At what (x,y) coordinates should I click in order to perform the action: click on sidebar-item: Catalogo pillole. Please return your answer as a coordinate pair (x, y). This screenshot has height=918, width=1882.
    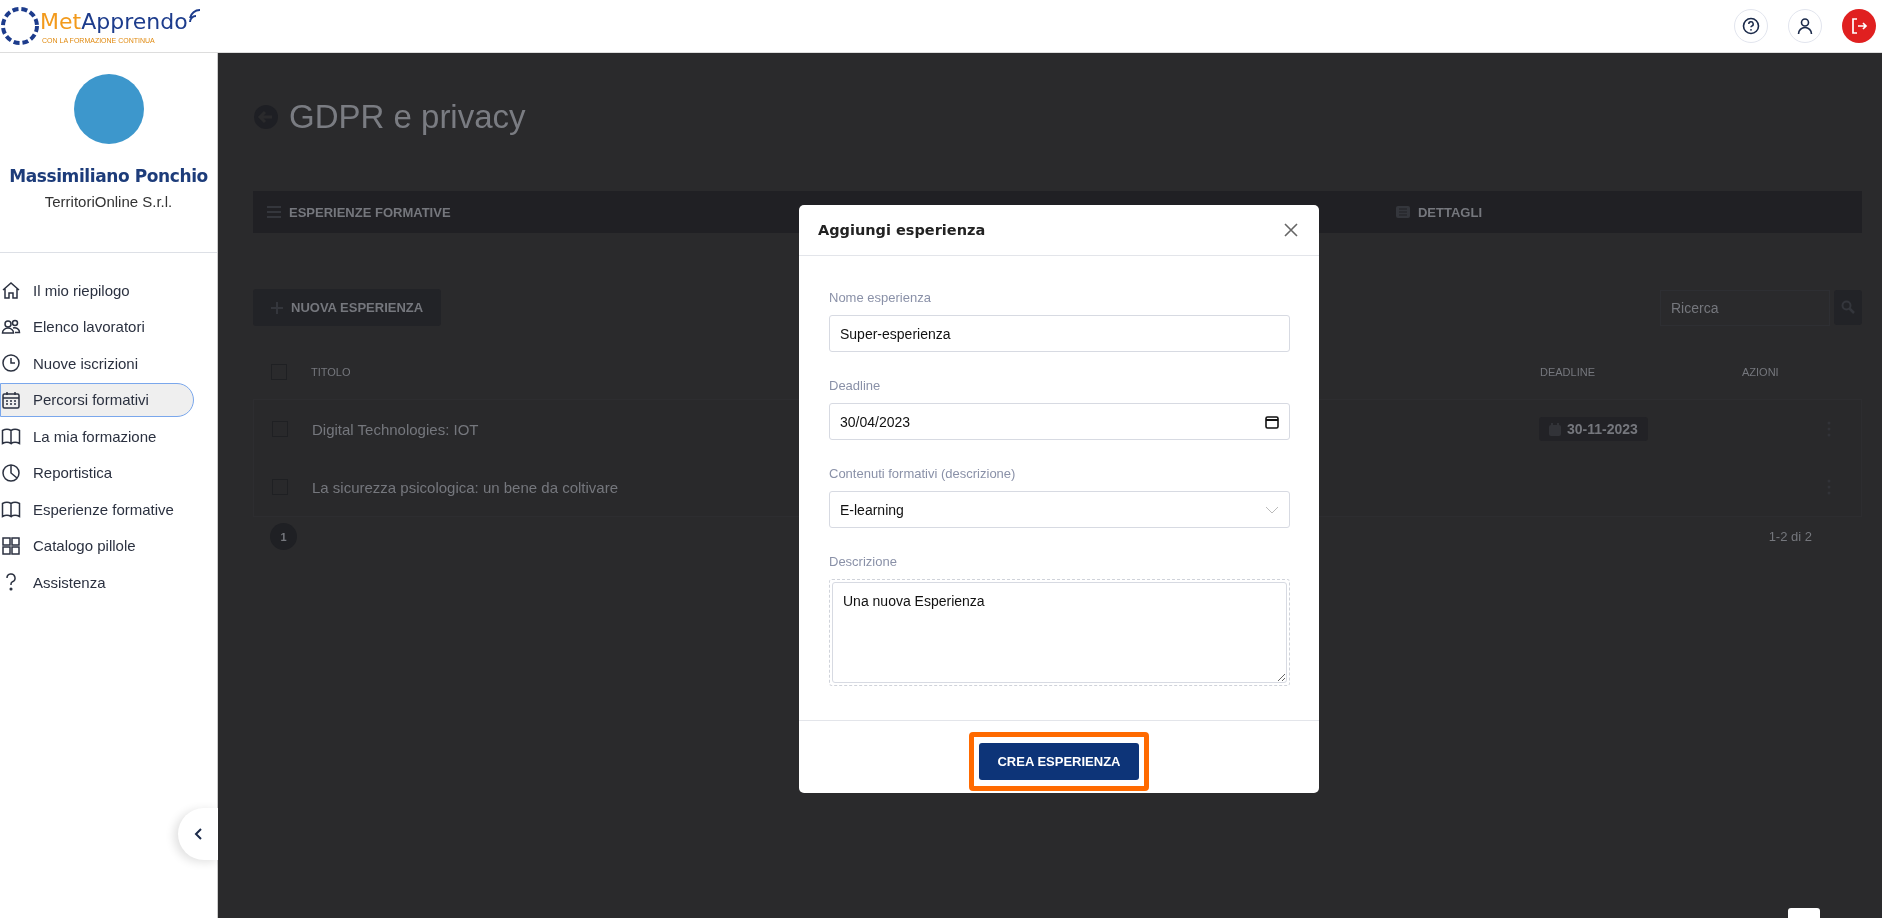
    Looking at the image, I should click on (97, 545).